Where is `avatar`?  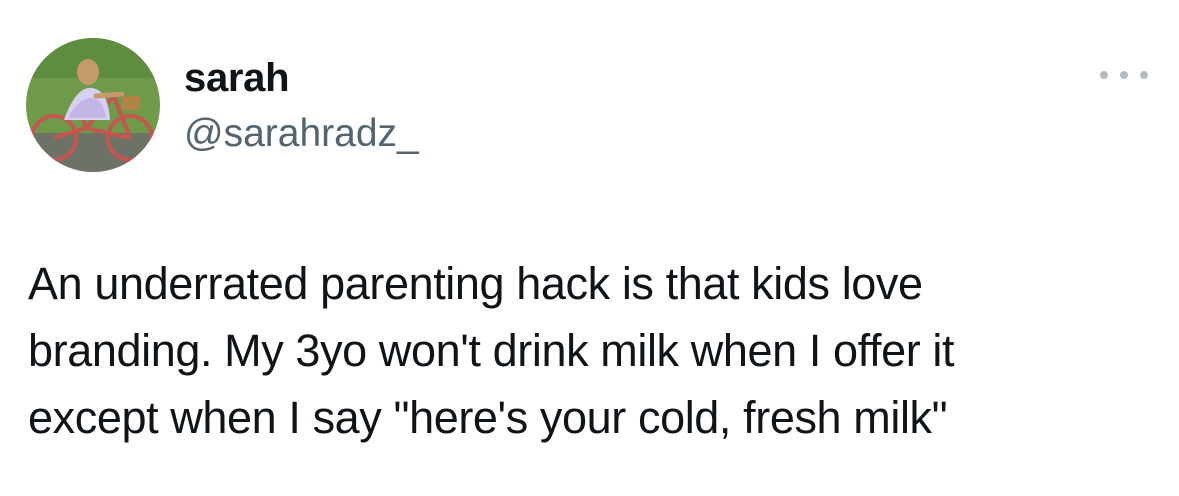
avatar is located at coordinates (93, 105).